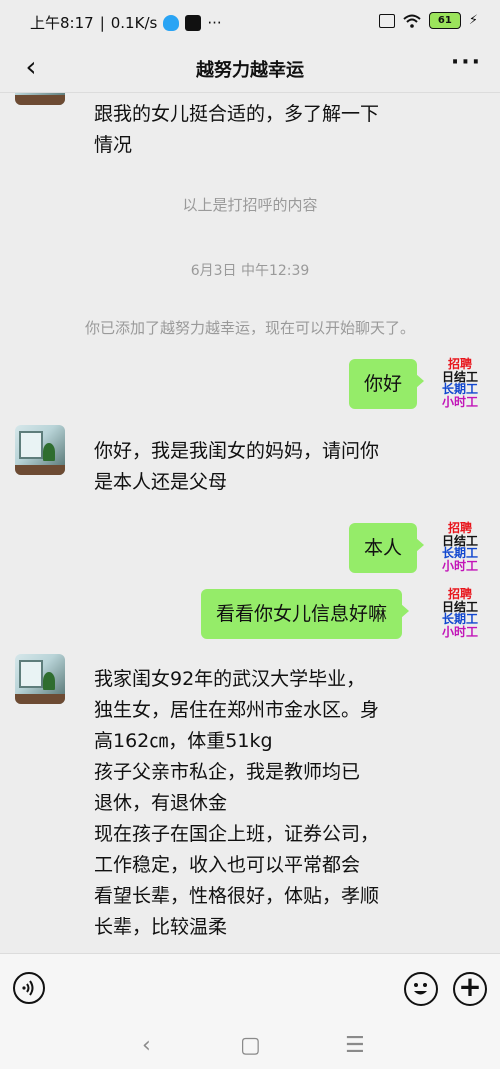 This screenshot has width=500, height=1069. What do you see at coordinates (250, 988) in the screenshot?
I see `input-bar: +` at bounding box center [250, 988].